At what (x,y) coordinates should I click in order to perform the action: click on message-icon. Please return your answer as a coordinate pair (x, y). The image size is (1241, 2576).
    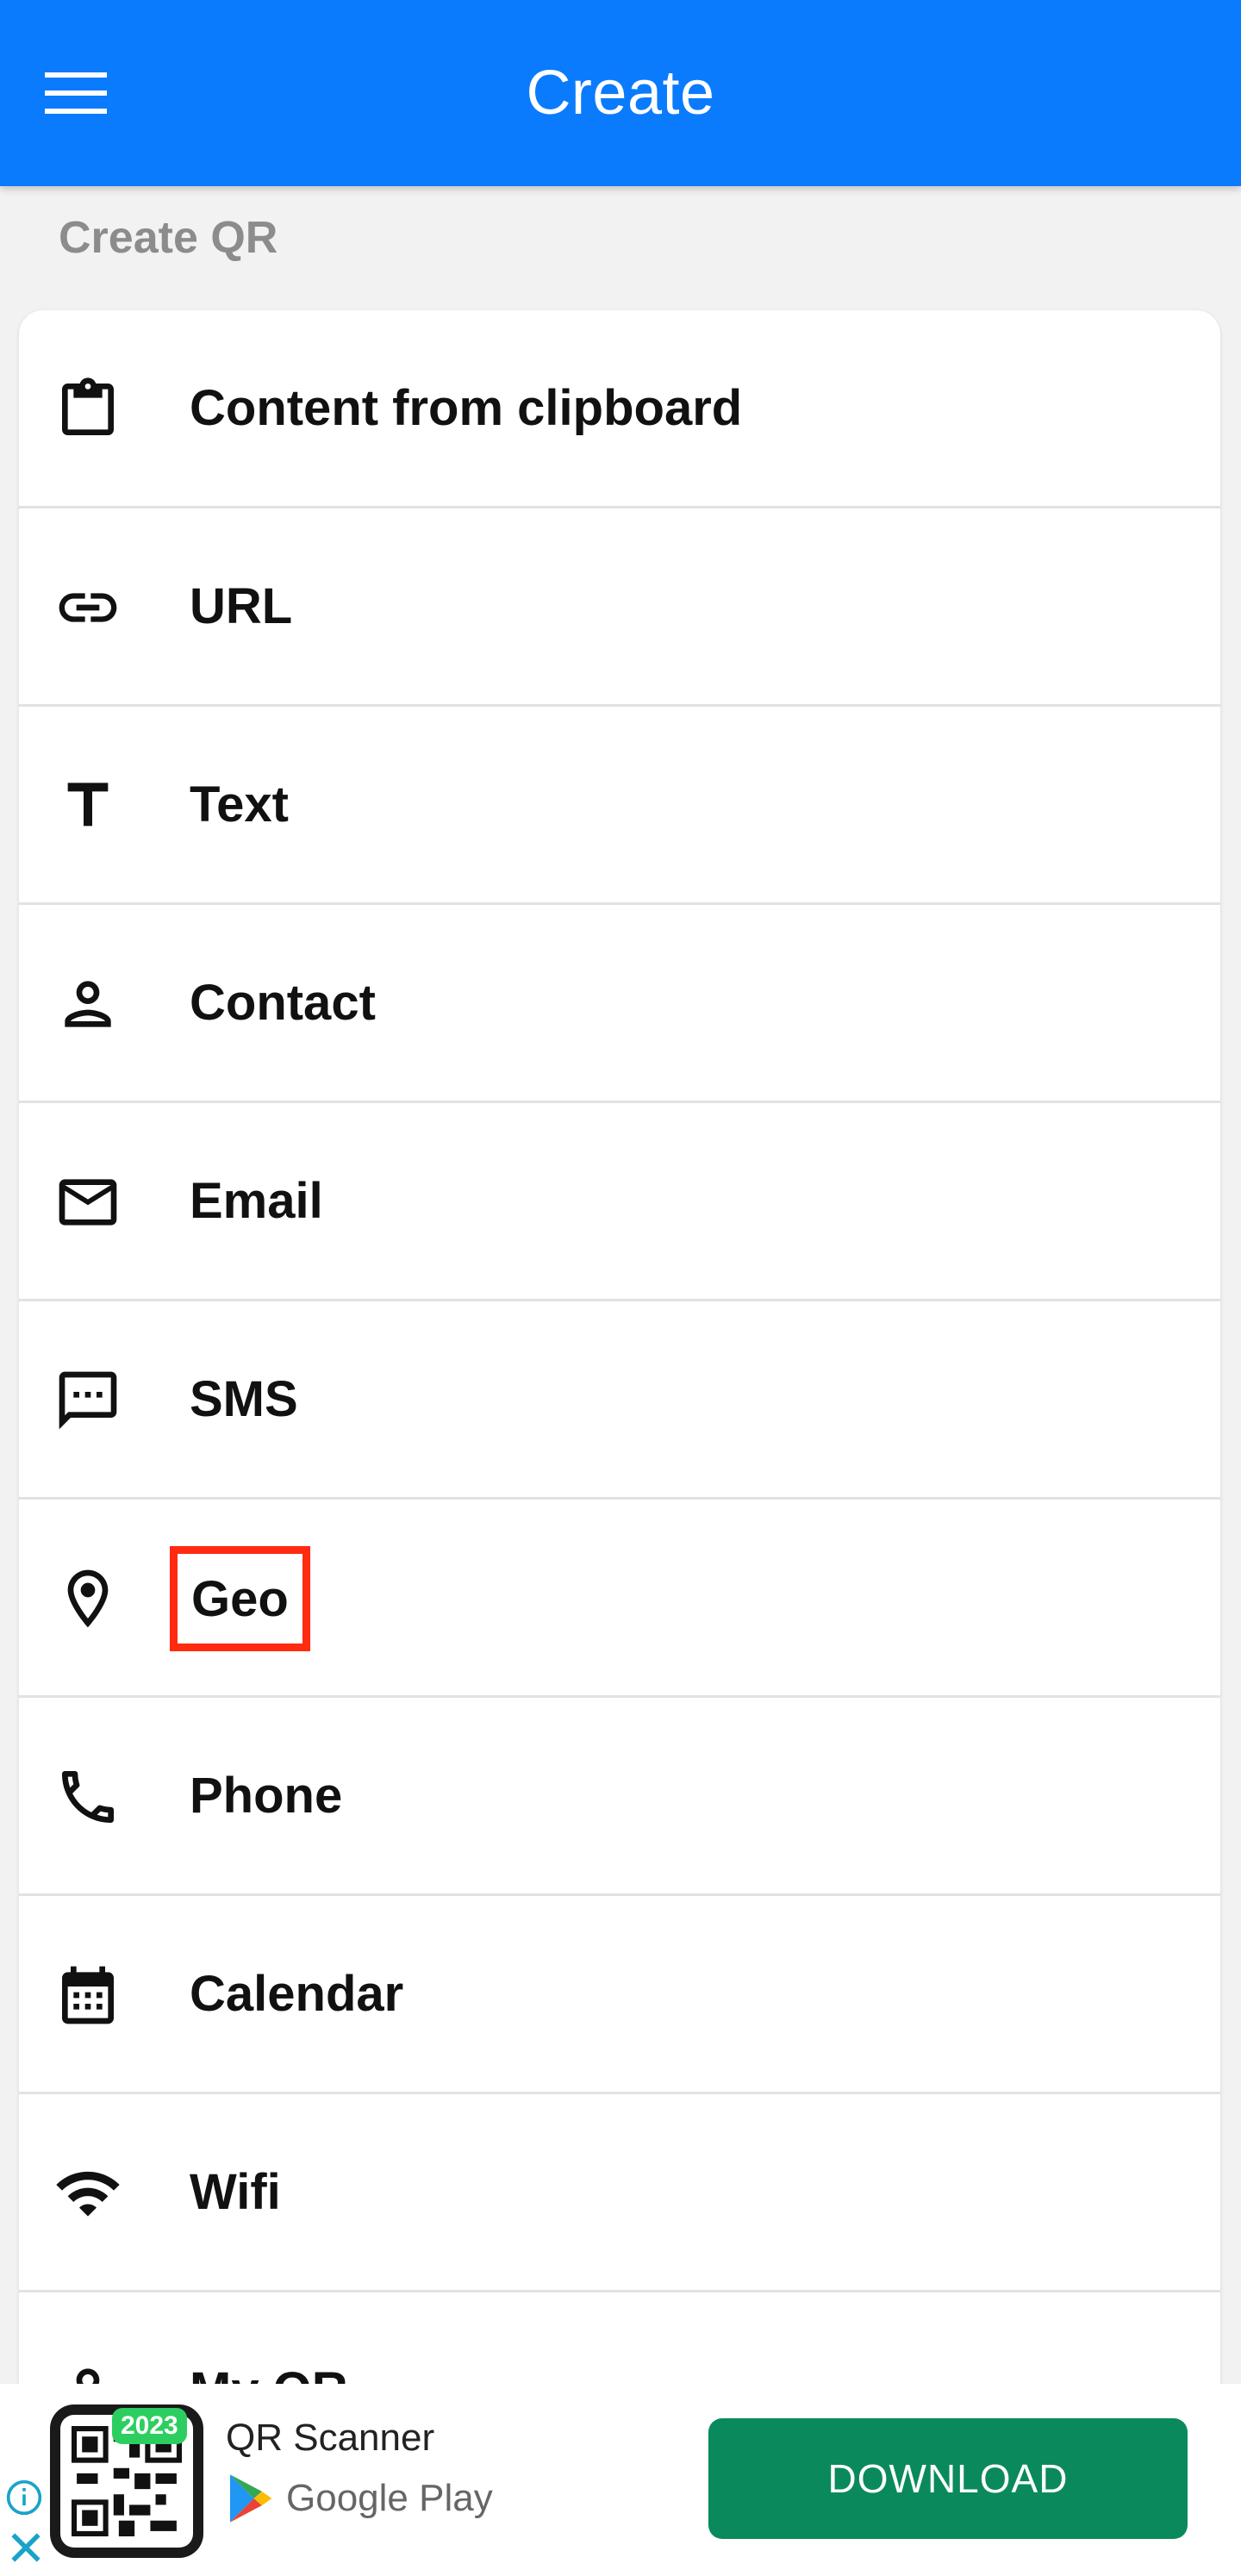
    Looking at the image, I should click on (87, 1400).